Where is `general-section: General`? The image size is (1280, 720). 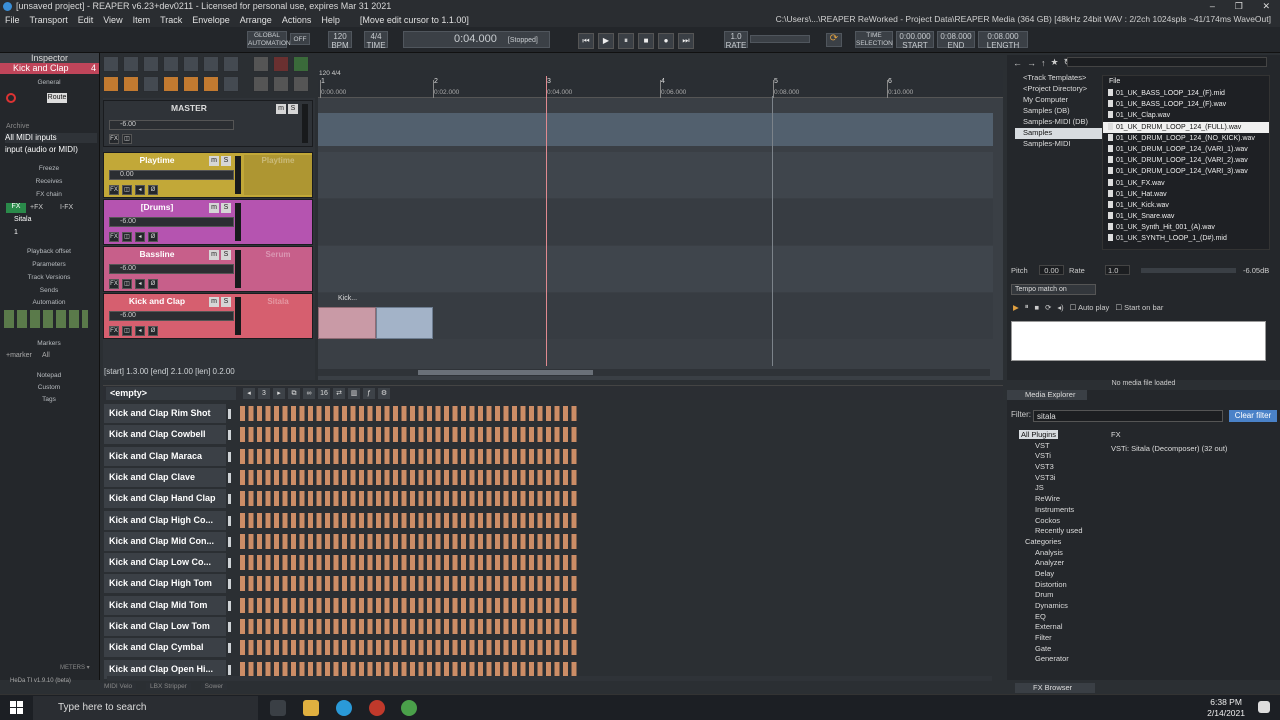 general-section: General is located at coordinates (49, 82).